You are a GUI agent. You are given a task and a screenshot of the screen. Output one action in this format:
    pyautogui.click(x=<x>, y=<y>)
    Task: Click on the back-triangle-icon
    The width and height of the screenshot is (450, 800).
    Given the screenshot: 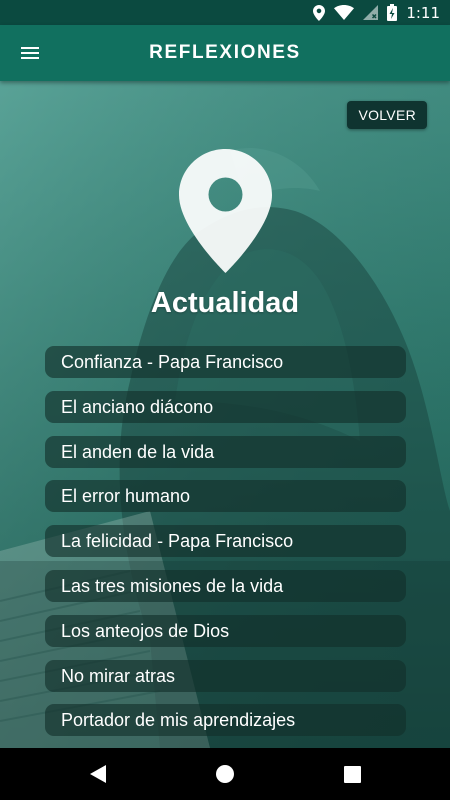 What is the action you would take?
    pyautogui.click(x=98, y=774)
    